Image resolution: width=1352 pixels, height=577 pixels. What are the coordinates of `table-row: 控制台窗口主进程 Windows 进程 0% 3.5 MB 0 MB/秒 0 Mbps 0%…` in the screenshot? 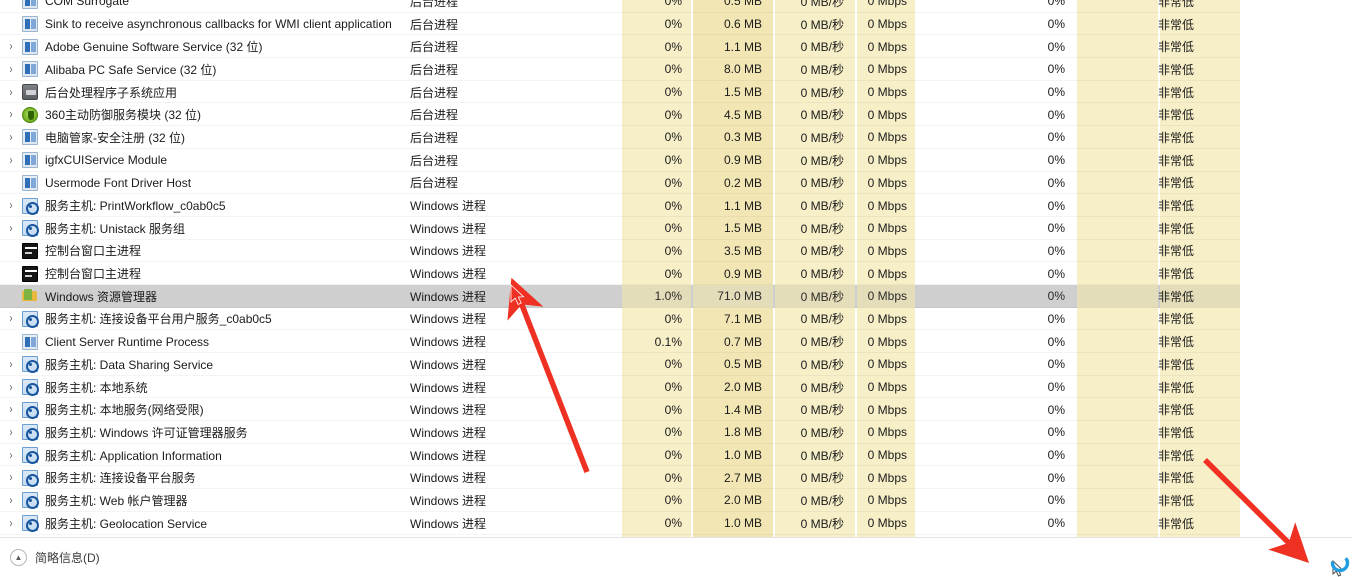 It's located at (676, 251).